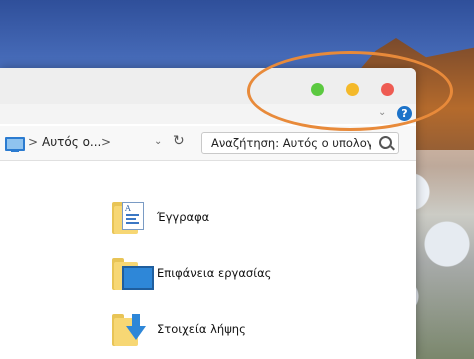 This screenshot has height=359, width=474. What do you see at coordinates (130, 218) in the screenshot?
I see `documents-folder-icon: A` at bounding box center [130, 218].